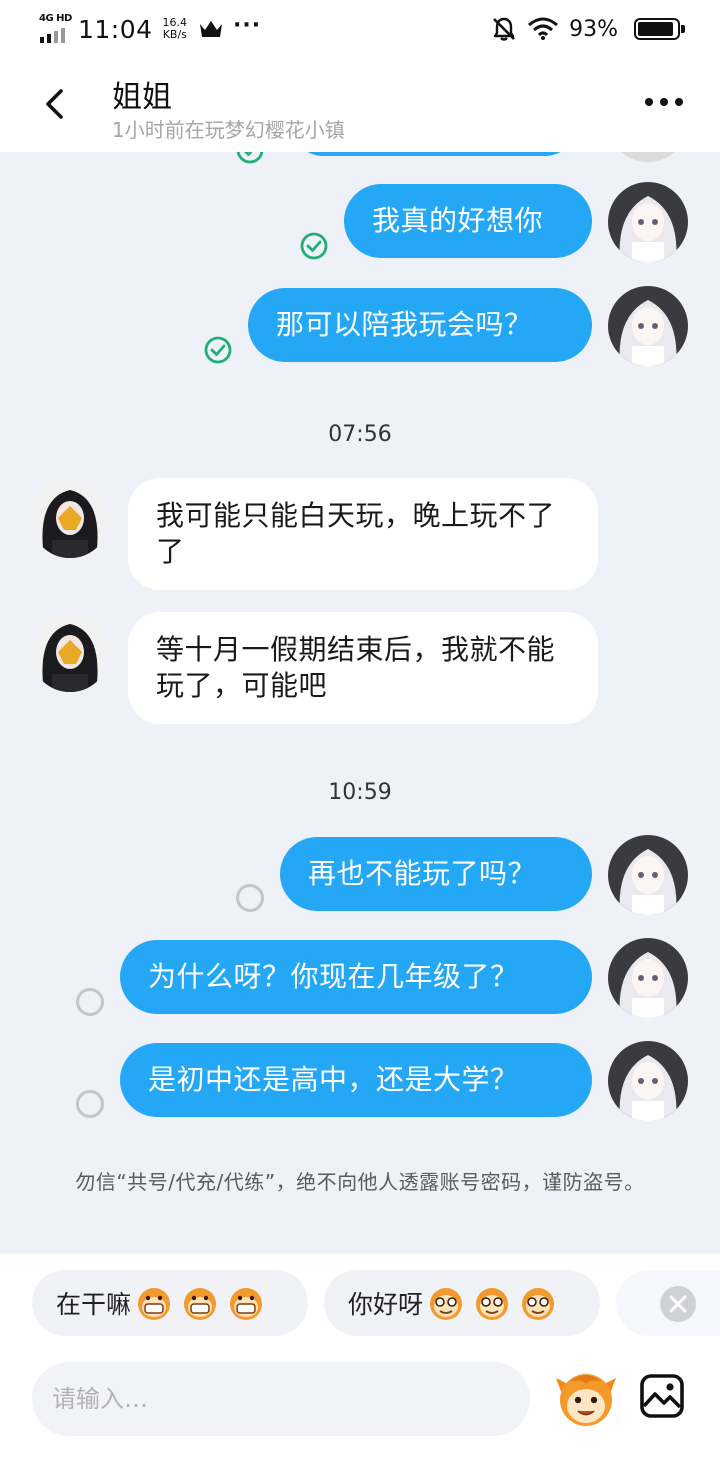 The width and height of the screenshot is (720, 1460). I want to click on message-bubble-partial, so click(434, 154).